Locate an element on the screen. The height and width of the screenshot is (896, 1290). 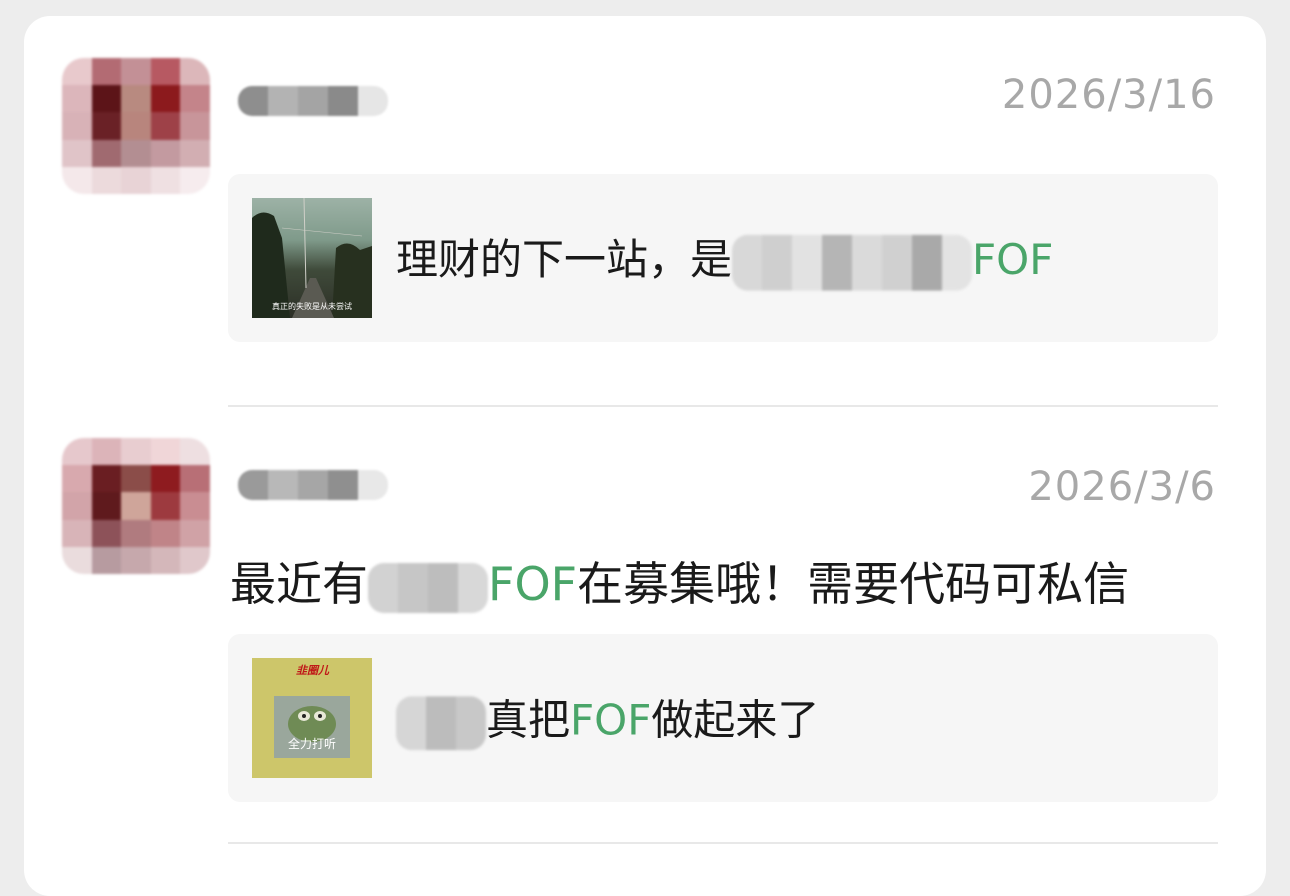
shared-link-card: 韭圈儿 全力打听 真把FOF做起来了 is located at coordinates (723, 718).